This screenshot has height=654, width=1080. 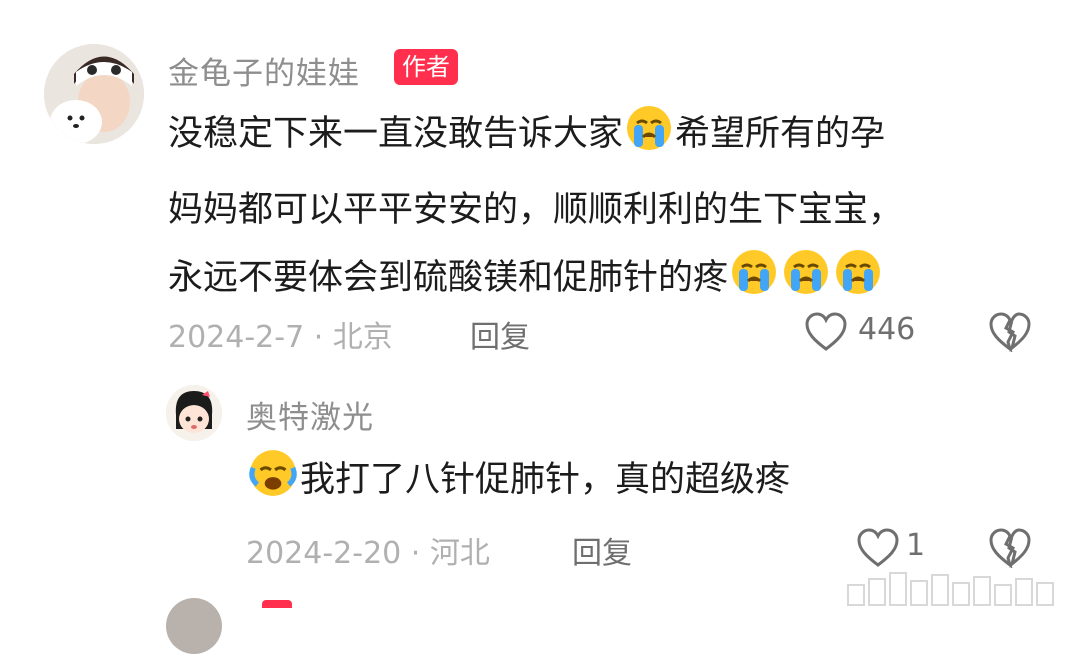 I want to click on comment-date-location: 2024-2-7 · 北京, so click(x=280, y=337).